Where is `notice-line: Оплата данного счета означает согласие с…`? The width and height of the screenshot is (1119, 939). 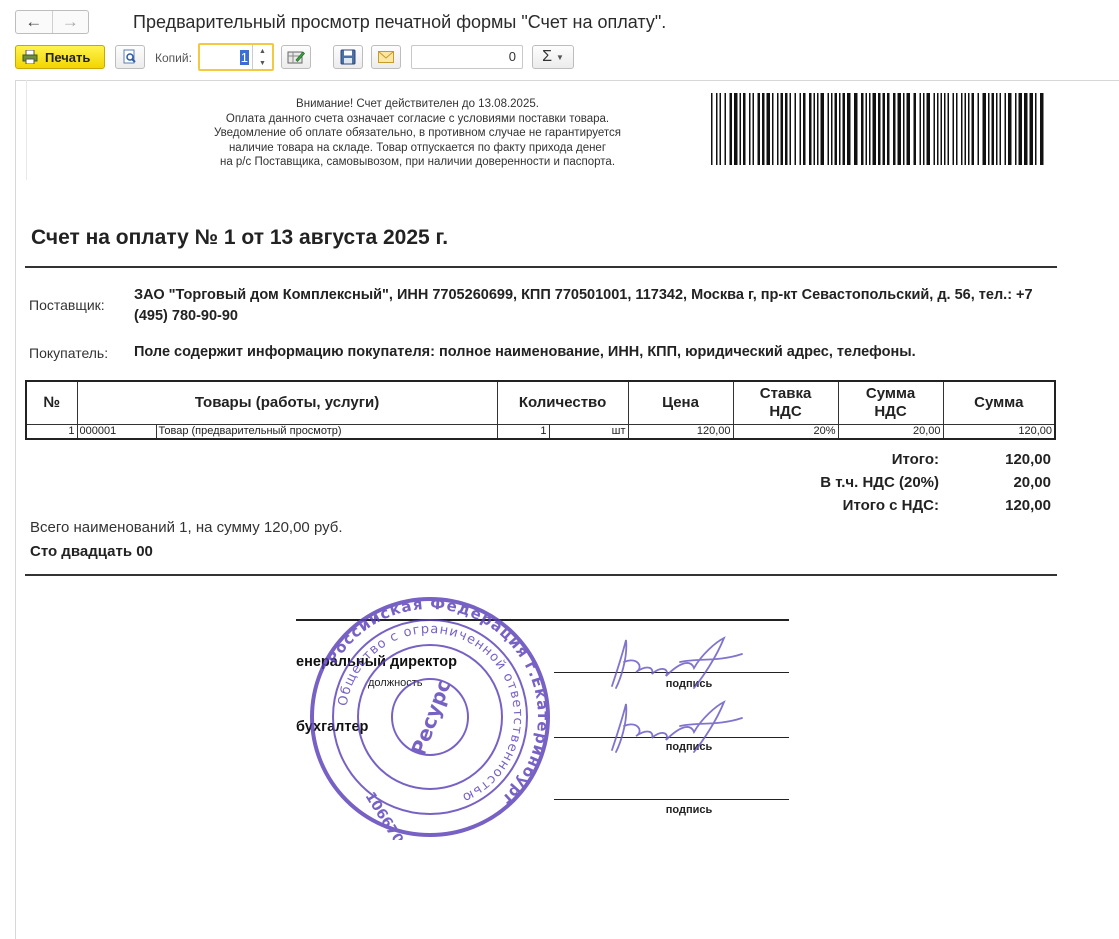 notice-line: Оплата данного счета означает согласие с… is located at coordinates (417, 118).